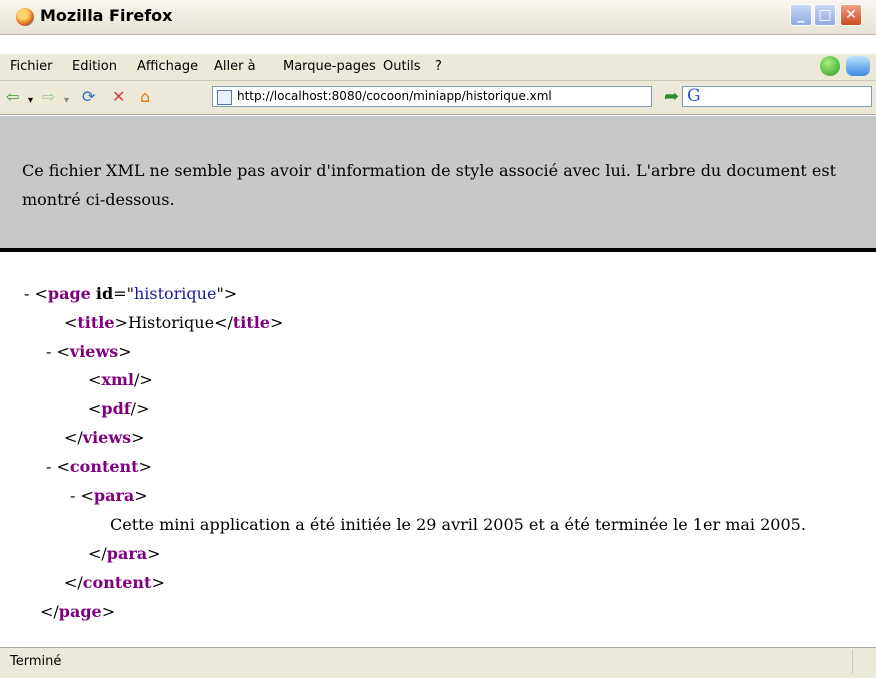 Image resolution: width=876 pixels, height=678 pixels. What do you see at coordinates (438, 662) in the screenshot?
I see `status-bar: Terminé` at bounding box center [438, 662].